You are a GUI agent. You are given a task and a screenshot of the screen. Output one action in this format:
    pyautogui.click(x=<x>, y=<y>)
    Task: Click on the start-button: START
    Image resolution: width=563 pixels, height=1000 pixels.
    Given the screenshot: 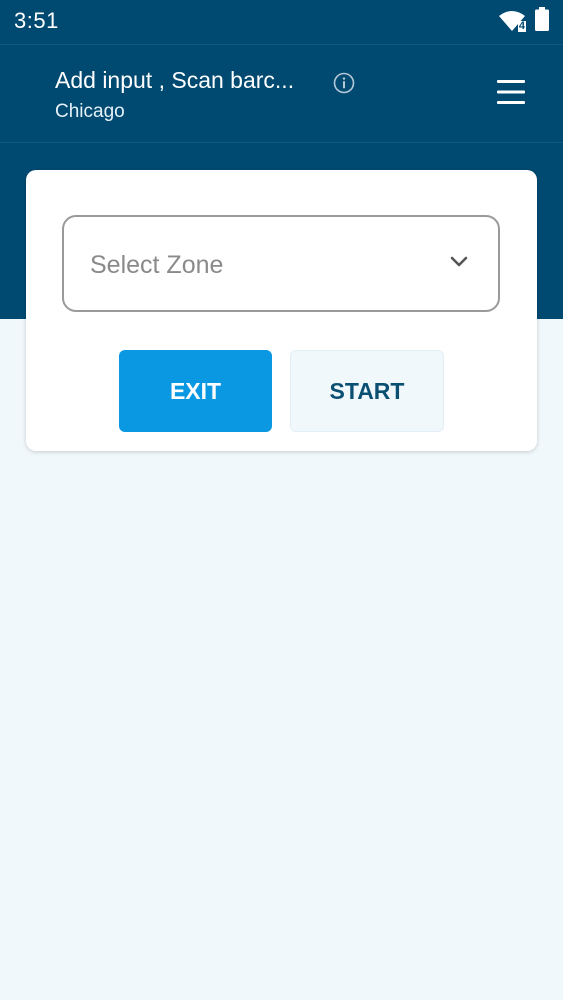 What is the action you would take?
    pyautogui.click(x=367, y=391)
    